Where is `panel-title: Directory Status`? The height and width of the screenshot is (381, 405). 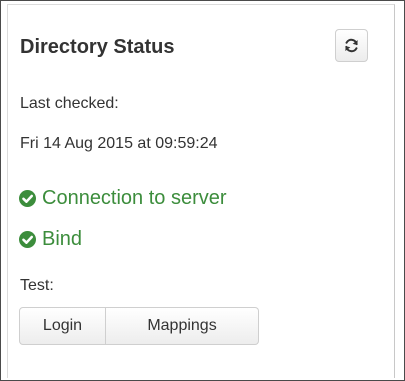 panel-title: Directory Status is located at coordinates (97, 47).